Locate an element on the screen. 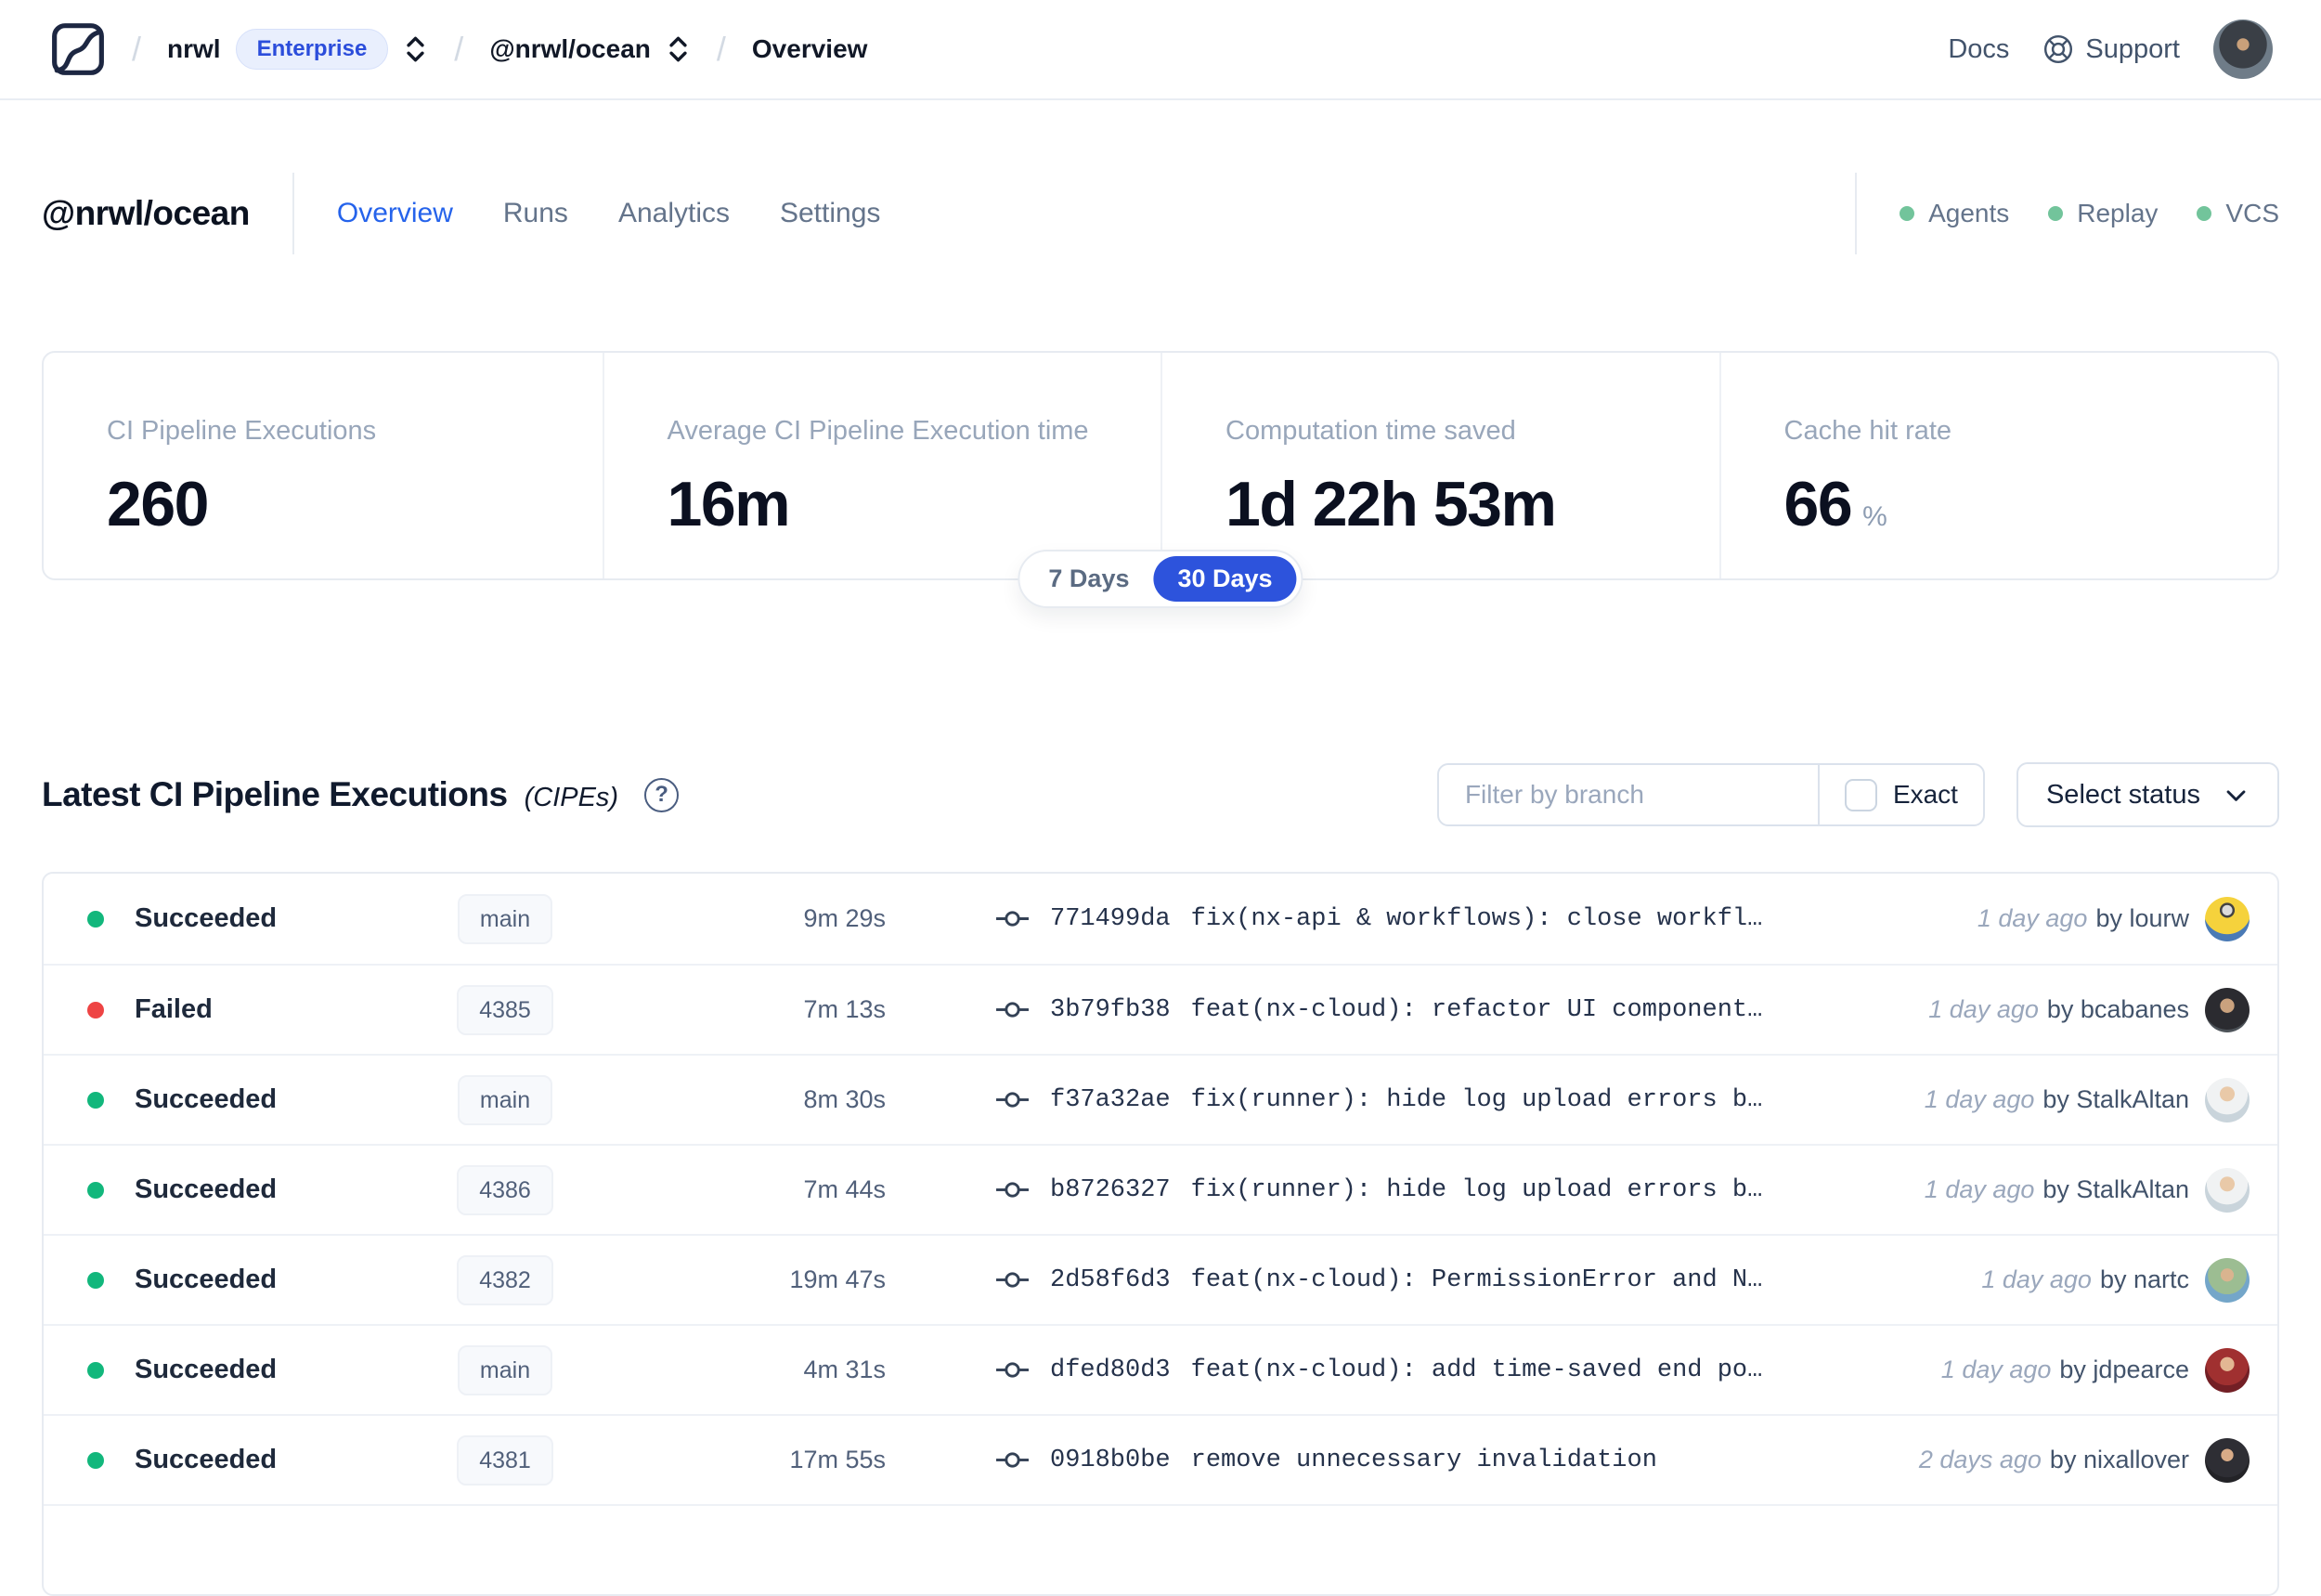  exact-label: Exact is located at coordinates (1925, 795).